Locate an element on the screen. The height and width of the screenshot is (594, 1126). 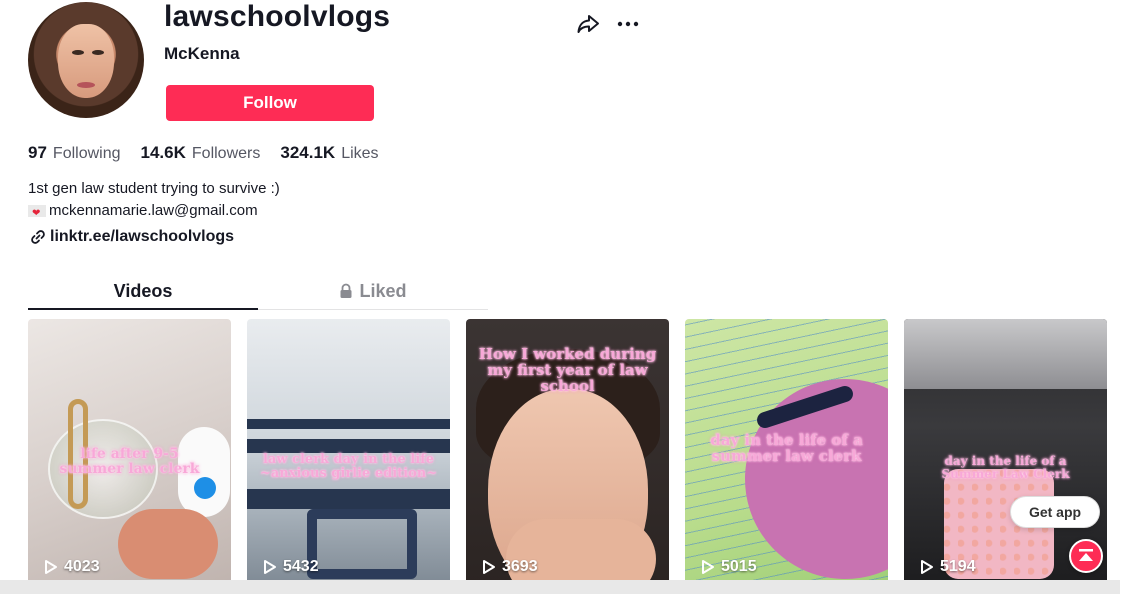
profile-link-text: linktr.ee/lawschoolvlogs is located at coordinates (142, 236).